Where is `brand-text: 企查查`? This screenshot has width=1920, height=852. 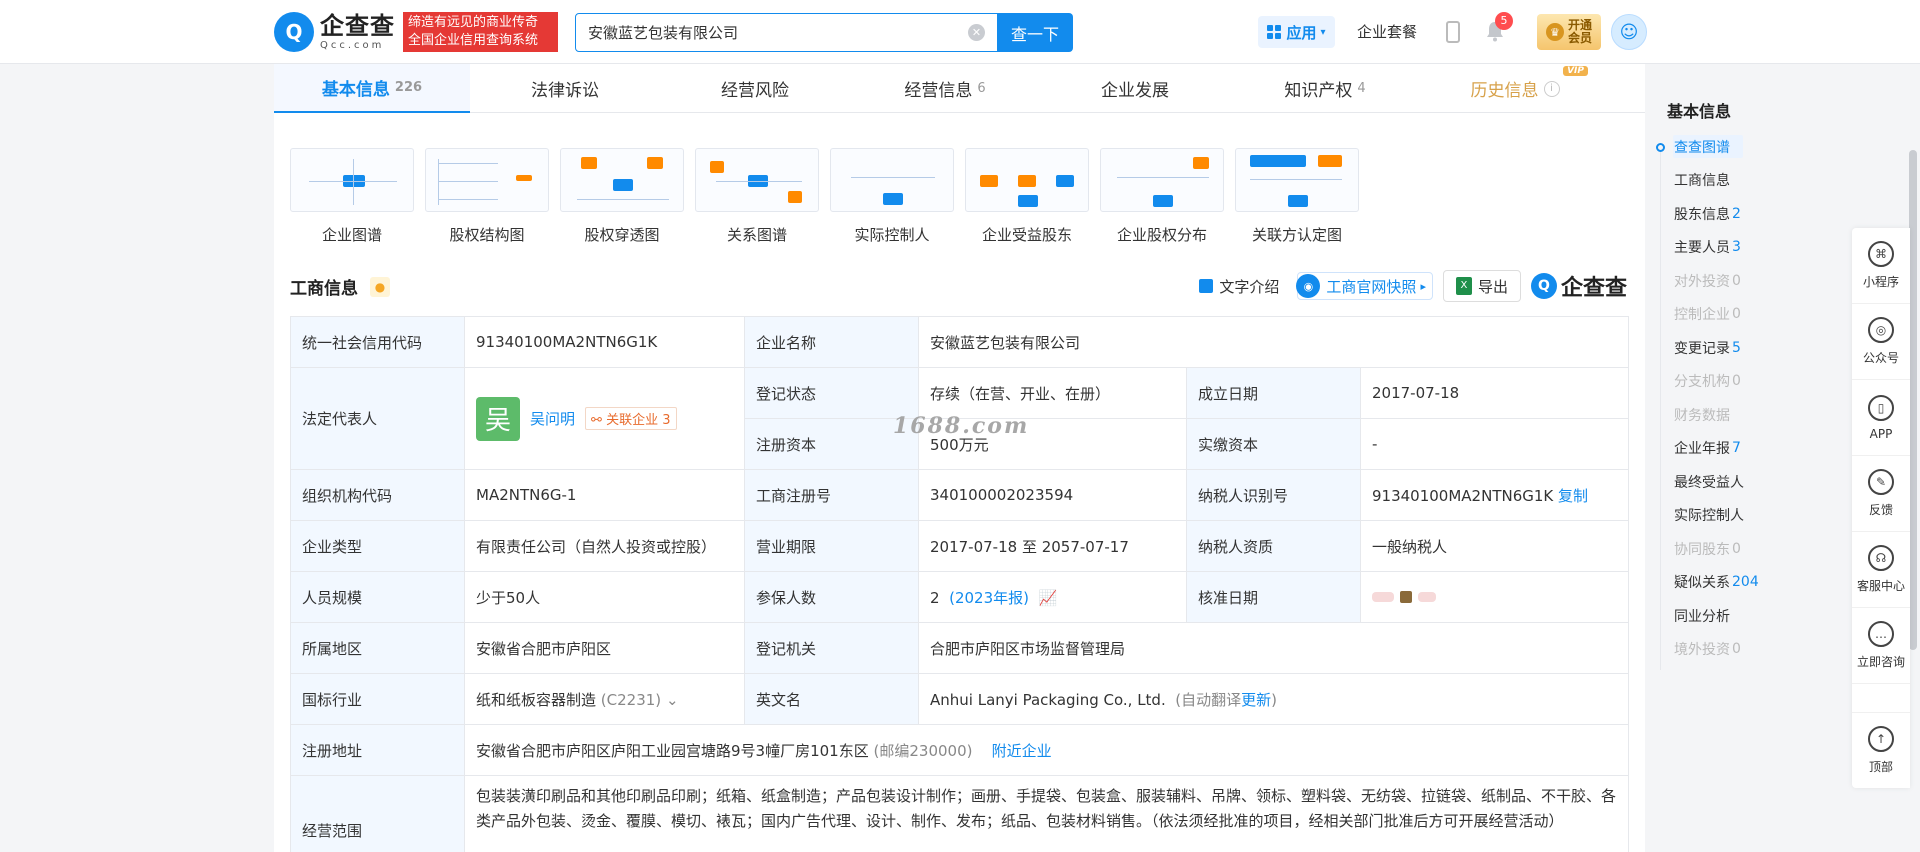
brand-text: 企查查 is located at coordinates (1593, 288).